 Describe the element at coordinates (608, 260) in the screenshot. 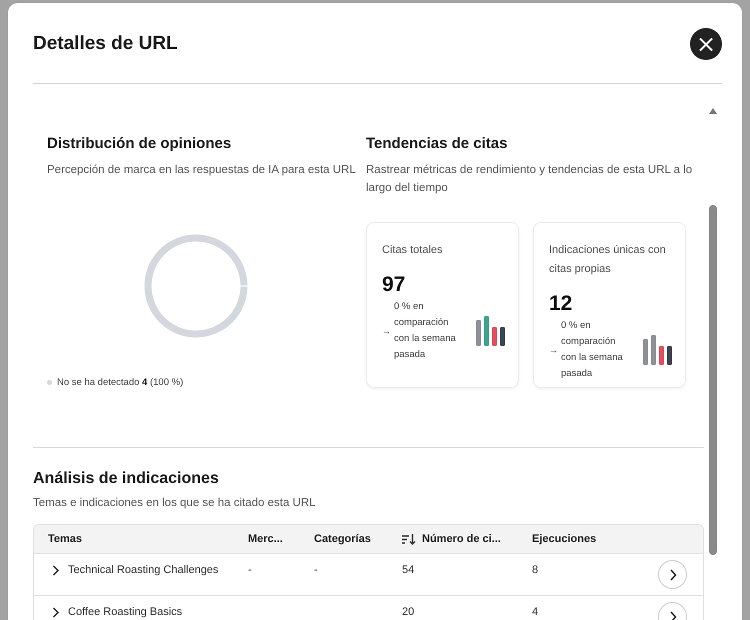

I see `metric-label: Indicaciones únicas con citas propias` at that location.